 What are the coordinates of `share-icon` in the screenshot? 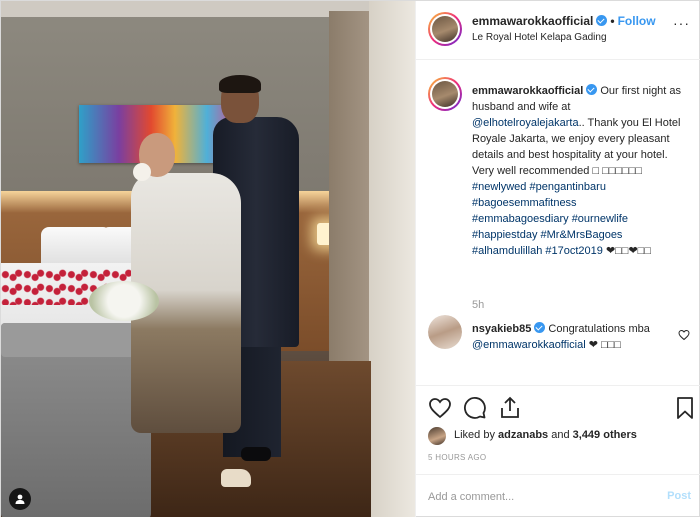 It's located at (510, 408).